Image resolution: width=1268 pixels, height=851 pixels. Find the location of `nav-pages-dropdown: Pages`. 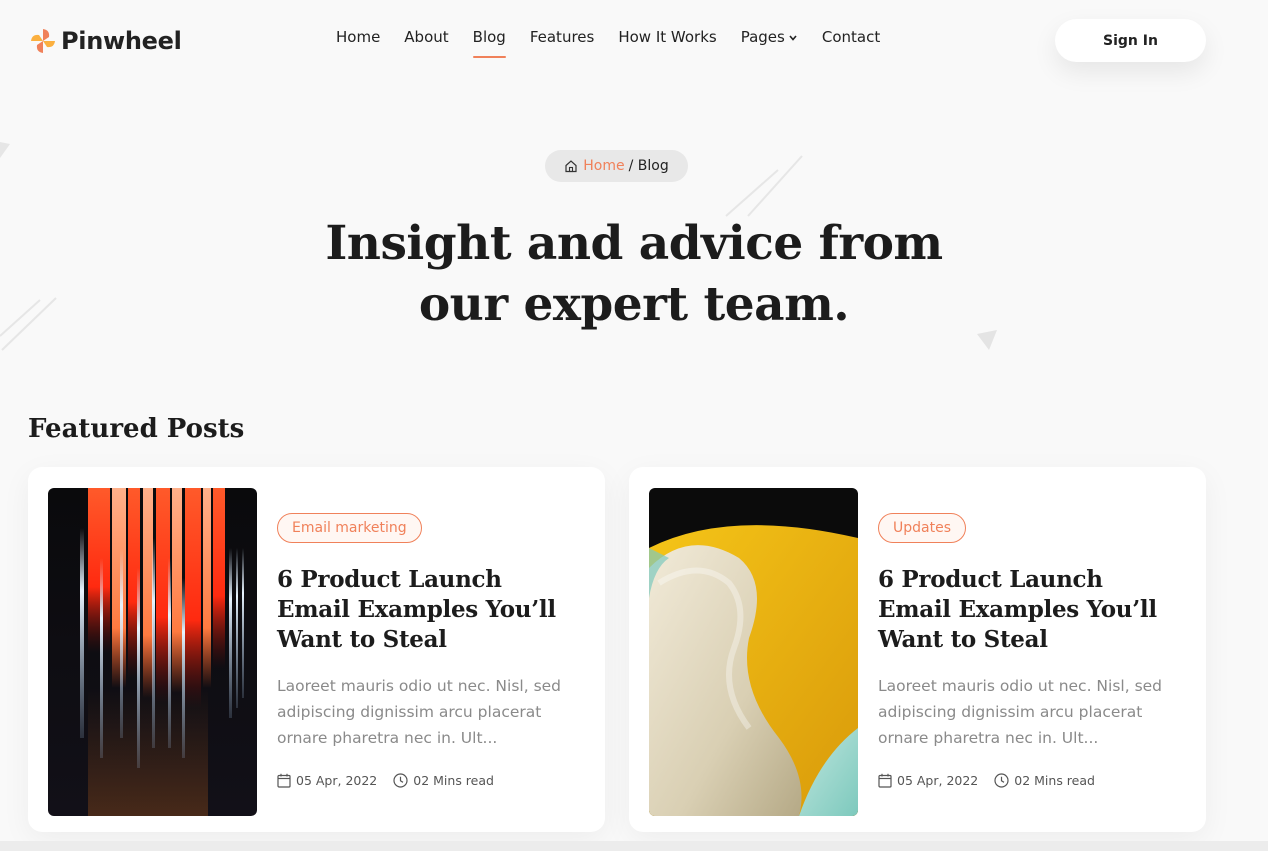

nav-pages-dropdown: Pages is located at coordinates (769, 43).